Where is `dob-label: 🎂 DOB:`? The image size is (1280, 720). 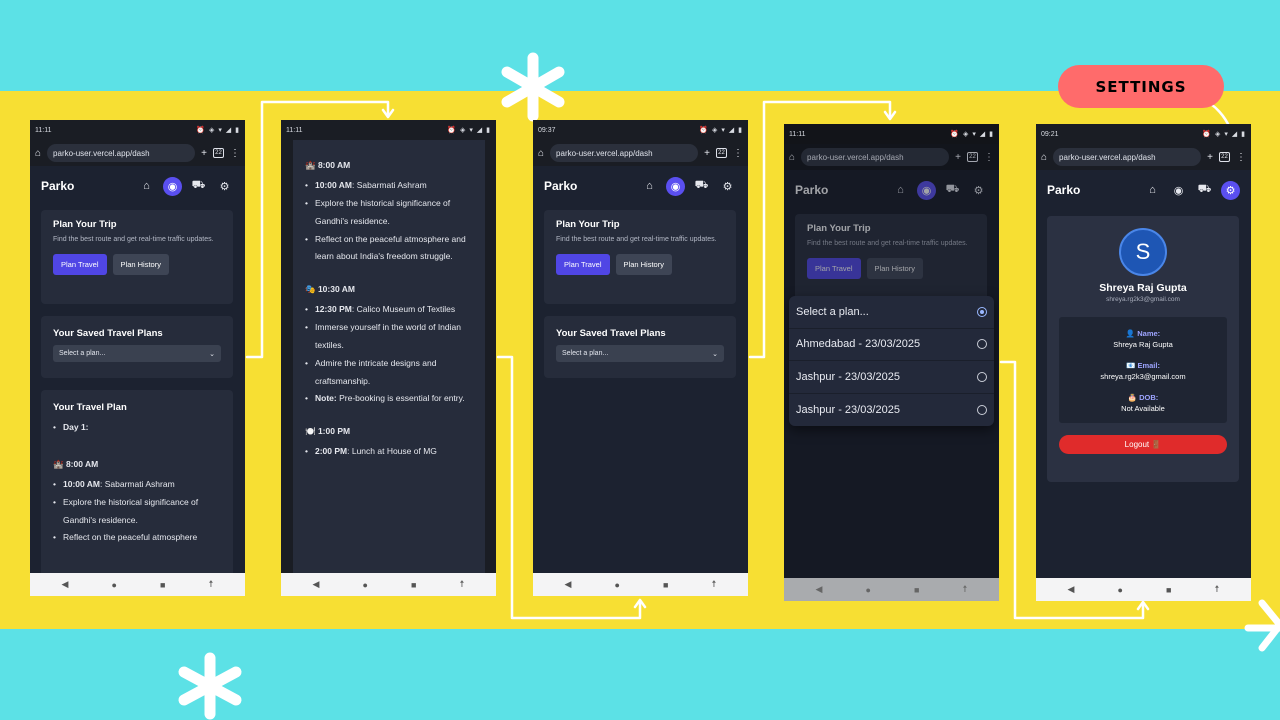 dob-label: 🎂 DOB: is located at coordinates (1143, 397).